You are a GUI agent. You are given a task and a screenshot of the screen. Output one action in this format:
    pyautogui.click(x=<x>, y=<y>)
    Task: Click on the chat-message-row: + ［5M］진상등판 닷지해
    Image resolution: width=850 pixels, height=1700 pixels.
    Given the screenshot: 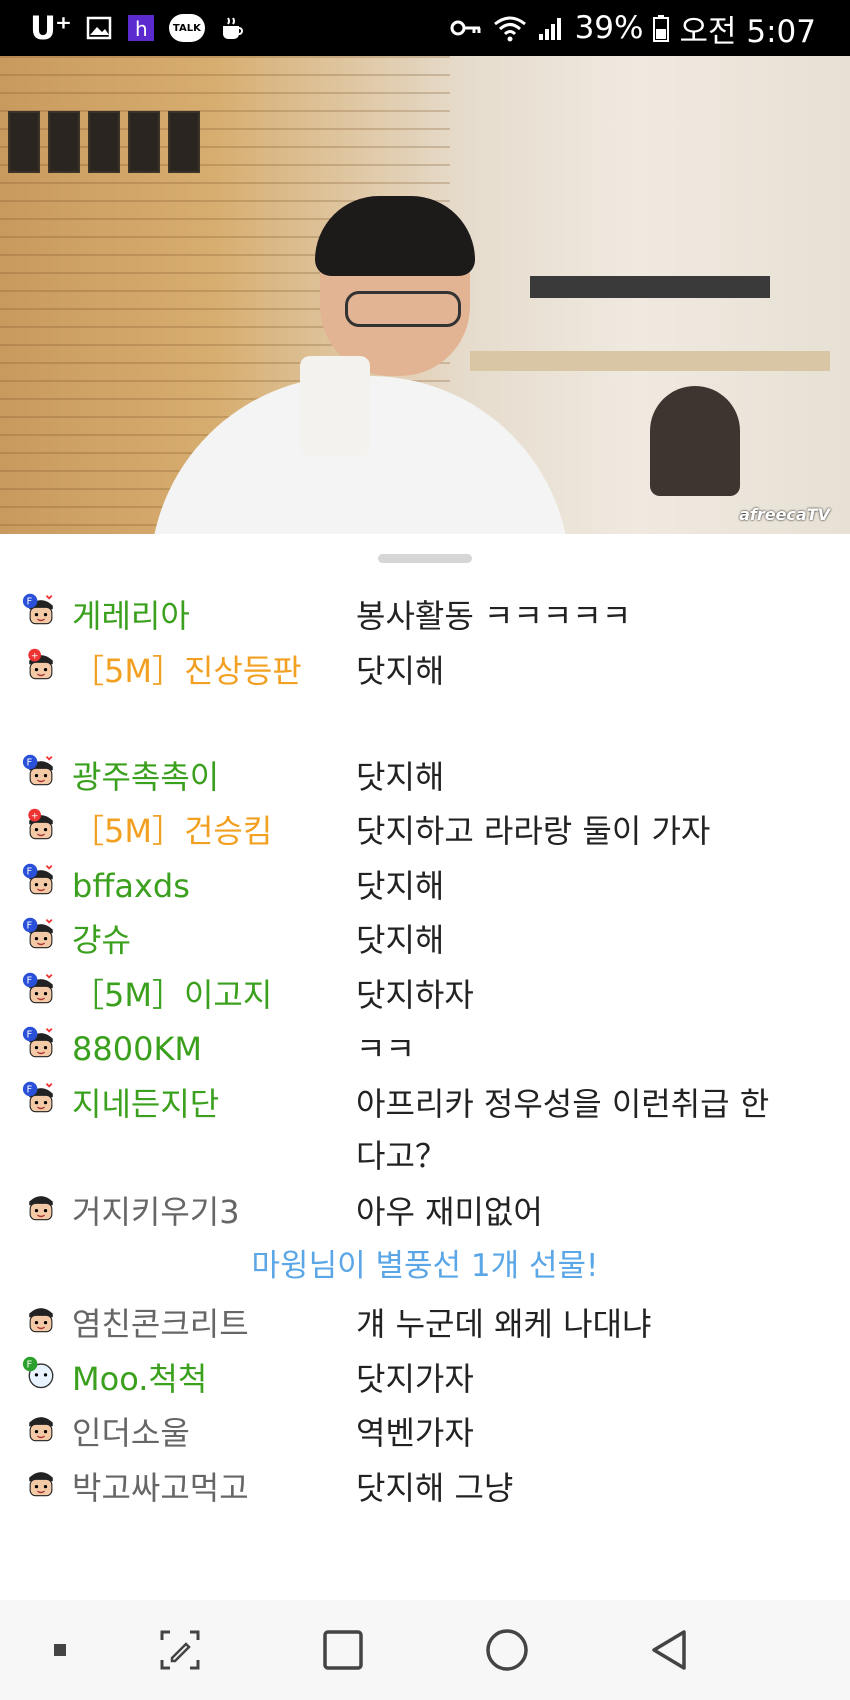 What is the action you would take?
    pyautogui.click(x=425, y=698)
    